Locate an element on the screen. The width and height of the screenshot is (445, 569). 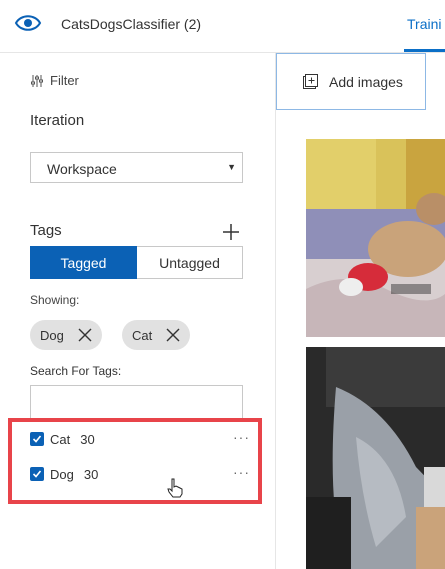
iteration-heading: Iteration is located at coordinates (57, 120).